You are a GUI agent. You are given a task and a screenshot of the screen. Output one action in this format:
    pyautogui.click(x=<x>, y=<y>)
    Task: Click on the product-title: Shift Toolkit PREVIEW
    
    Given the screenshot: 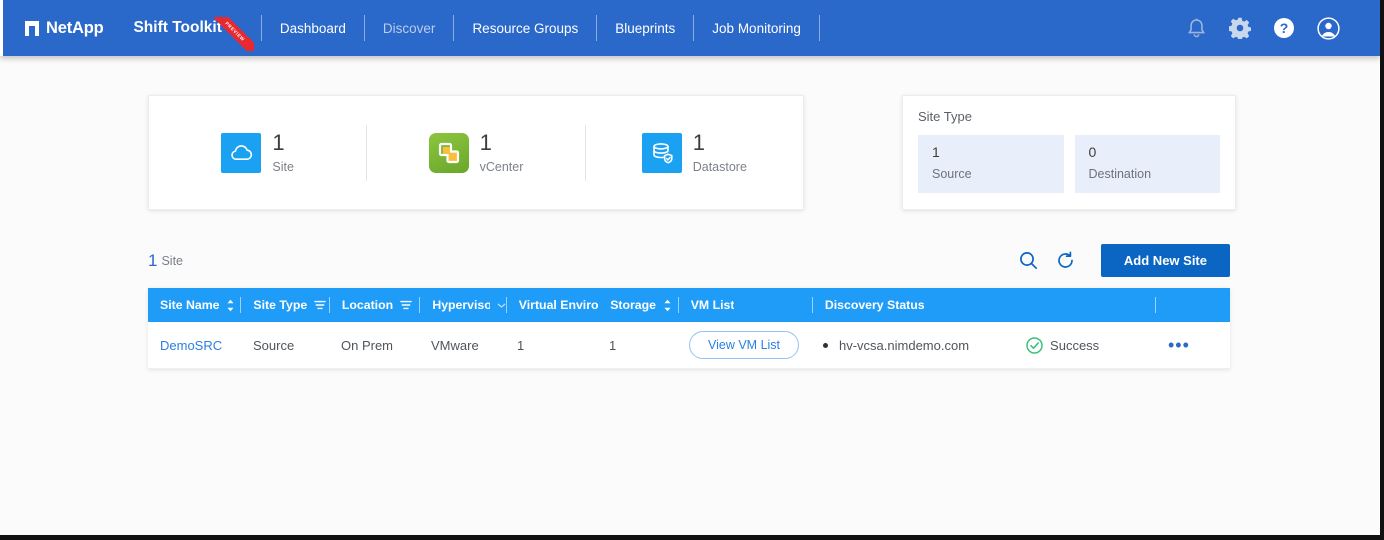 What is the action you would take?
    pyautogui.click(x=194, y=34)
    